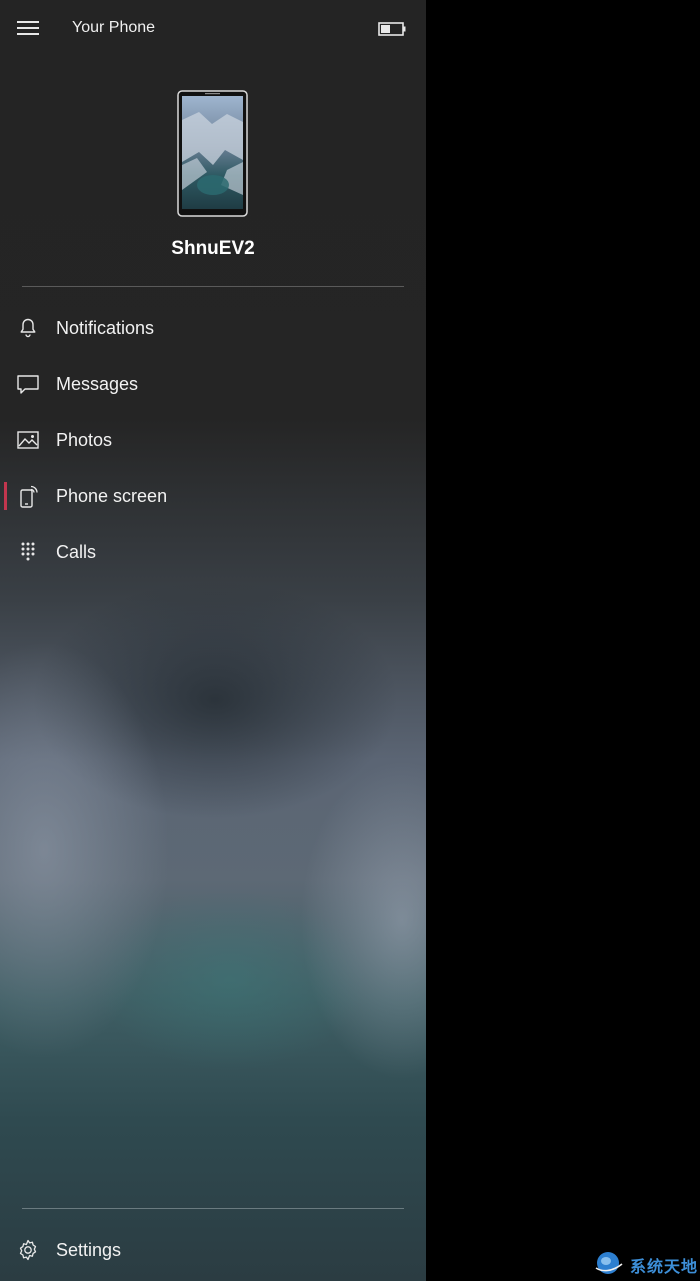  What do you see at coordinates (392, 29) in the screenshot?
I see `battery-icon` at bounding box center [392, 29].